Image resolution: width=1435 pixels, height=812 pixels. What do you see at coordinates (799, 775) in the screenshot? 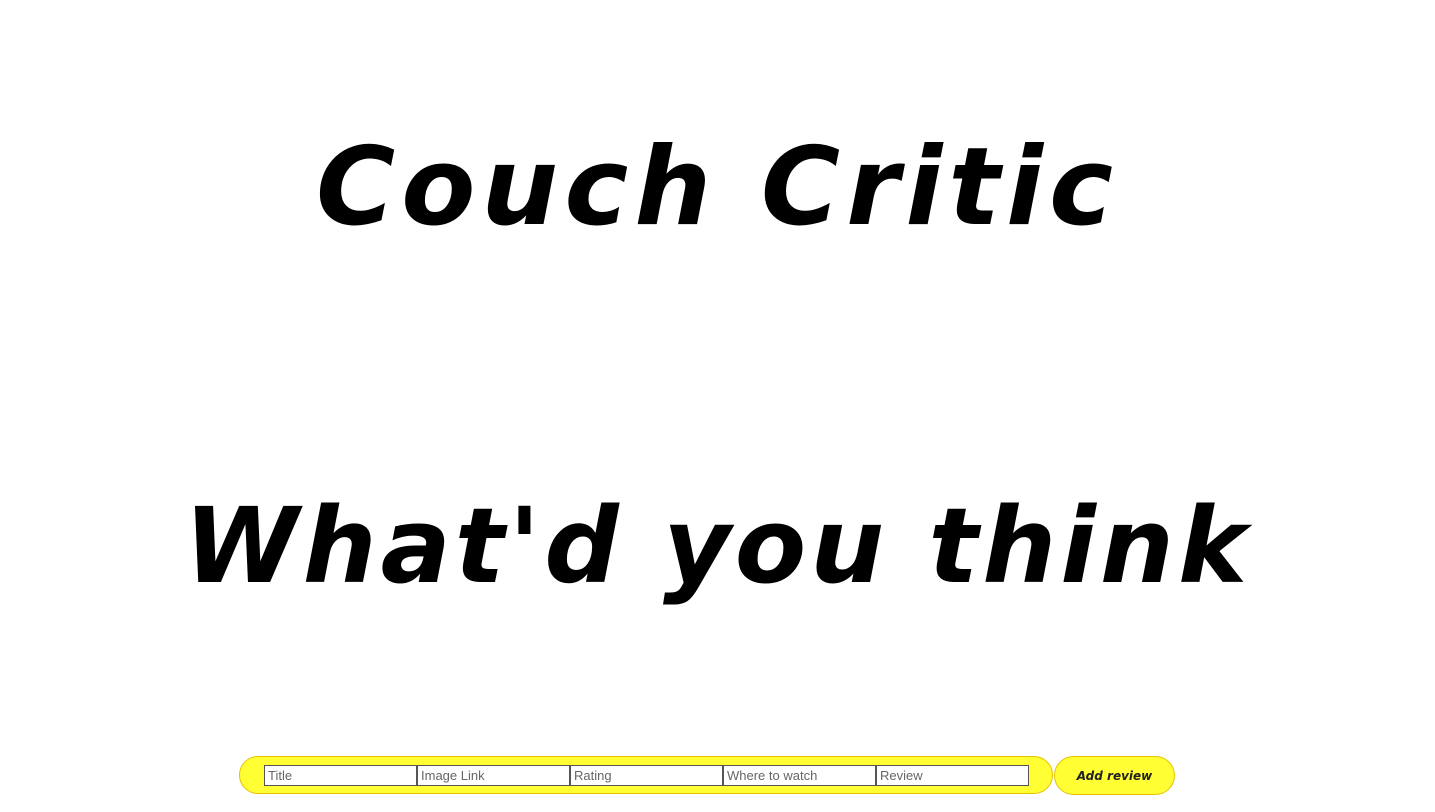
I see `where-to-watch-input` at bounding box center [799, 775].